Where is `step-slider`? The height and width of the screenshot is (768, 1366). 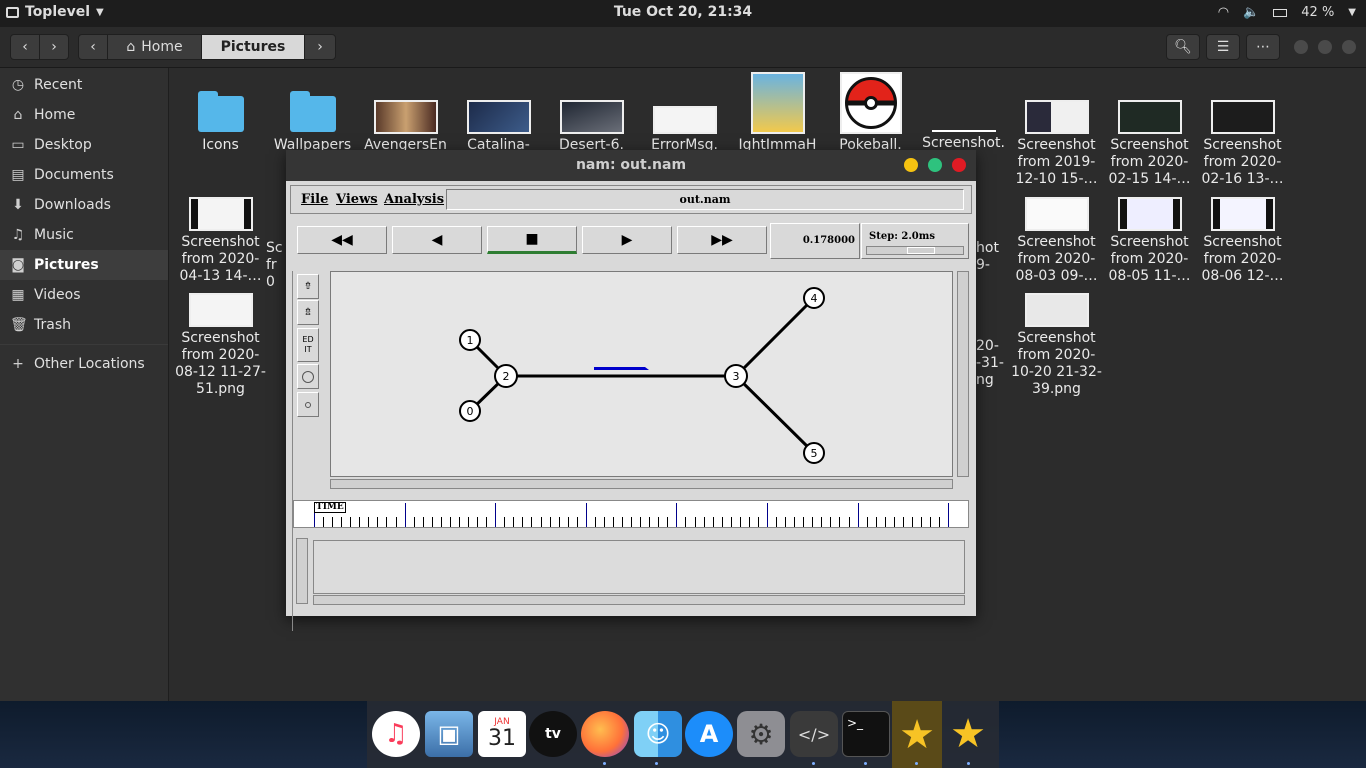
step-slider is located at coordinates (915, 250).